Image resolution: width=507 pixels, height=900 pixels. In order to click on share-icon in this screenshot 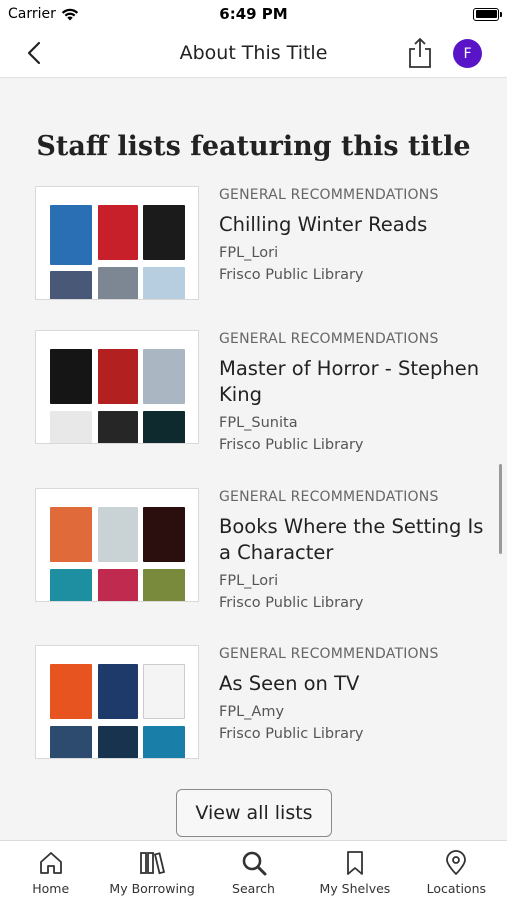, I will do `click(420, 53)`.